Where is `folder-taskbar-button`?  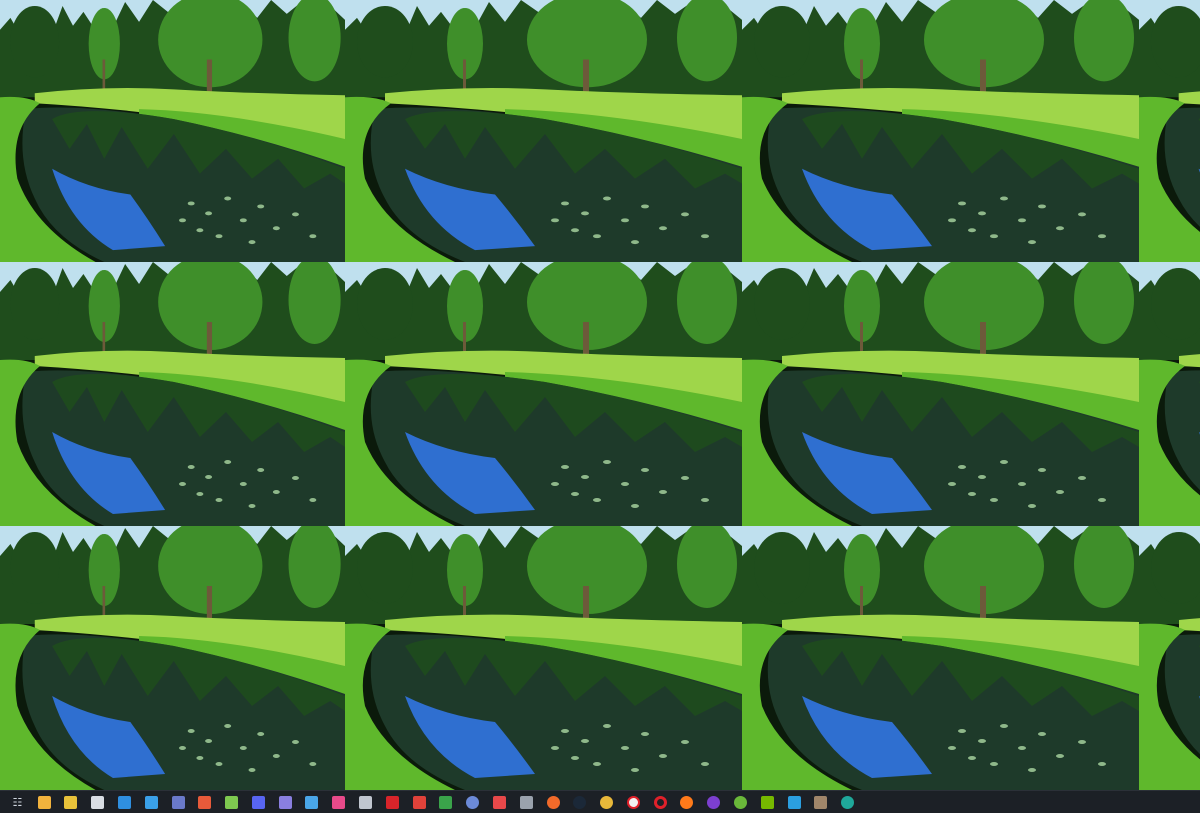 folder-taskbar-button is located at coordinates (71, 802).